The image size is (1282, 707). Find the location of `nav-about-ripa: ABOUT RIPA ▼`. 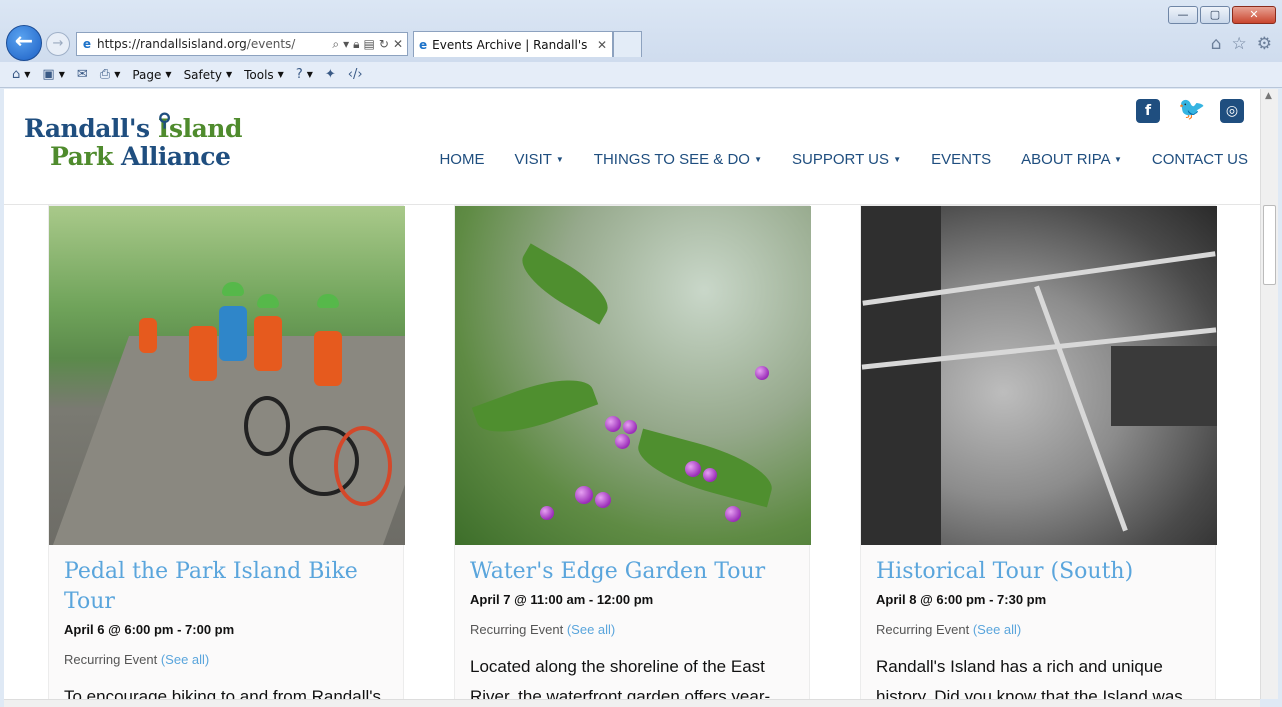

nav-about-ripa: ABOUT RIPA ▼ is located at coordinates (1071, 159).